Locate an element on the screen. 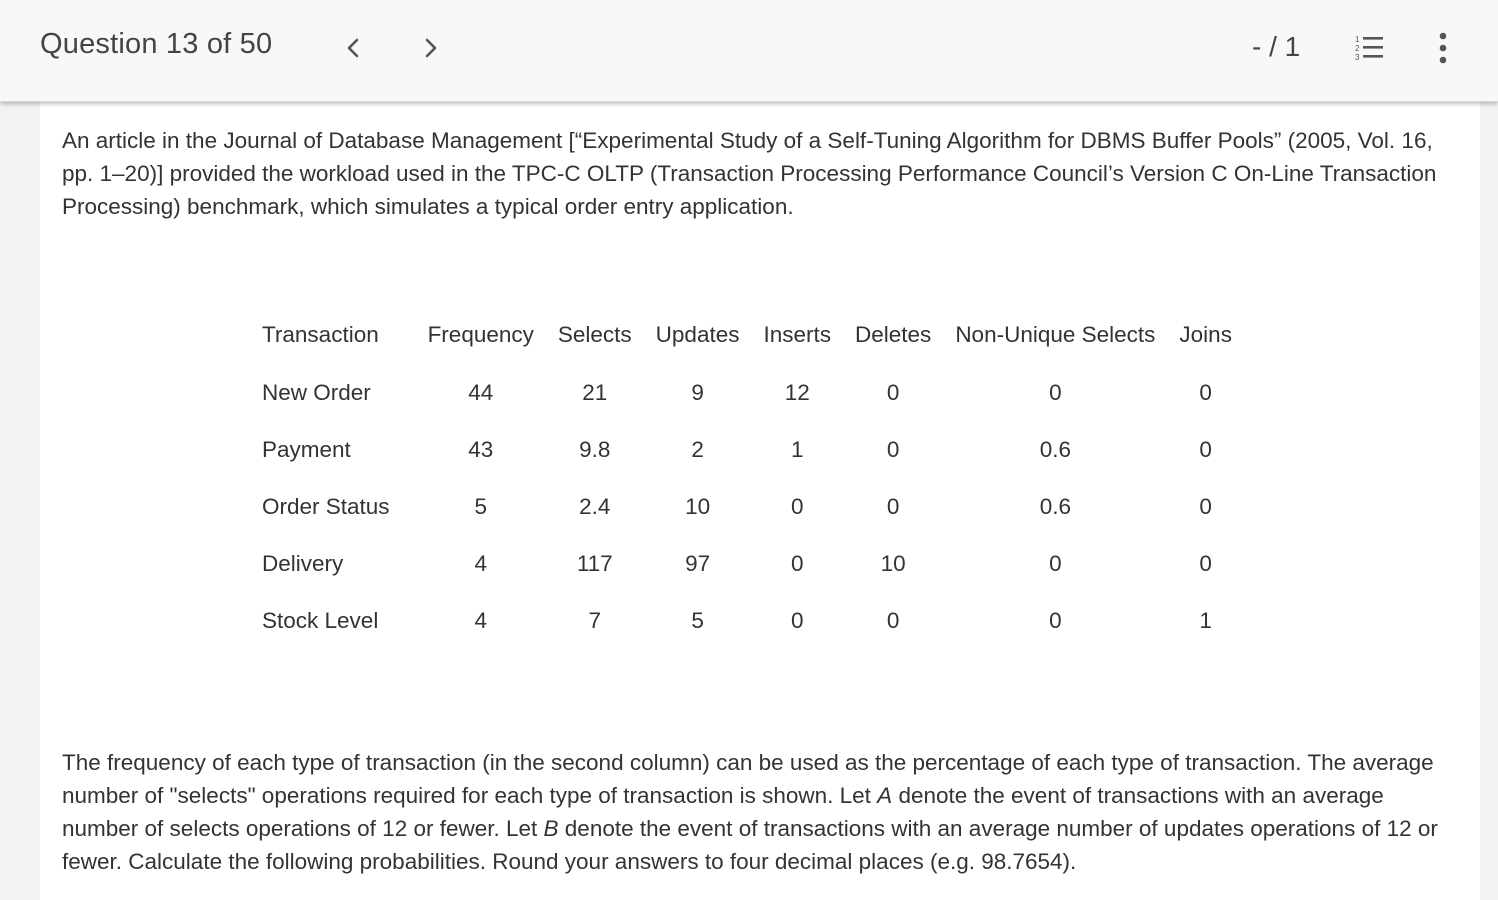 The width and height of the screenshot is (1498, 900). more-options-button is located at coordinates (1443, 48).